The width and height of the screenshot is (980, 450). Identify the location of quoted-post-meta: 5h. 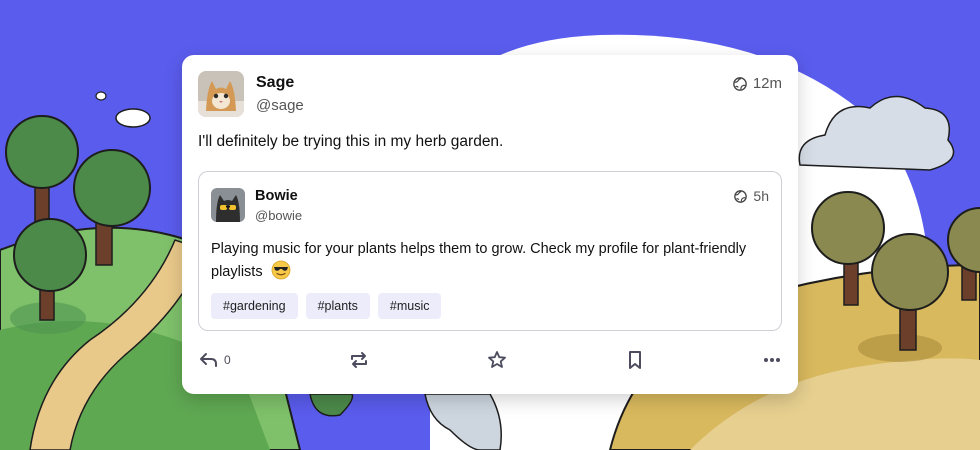
(751, 196).